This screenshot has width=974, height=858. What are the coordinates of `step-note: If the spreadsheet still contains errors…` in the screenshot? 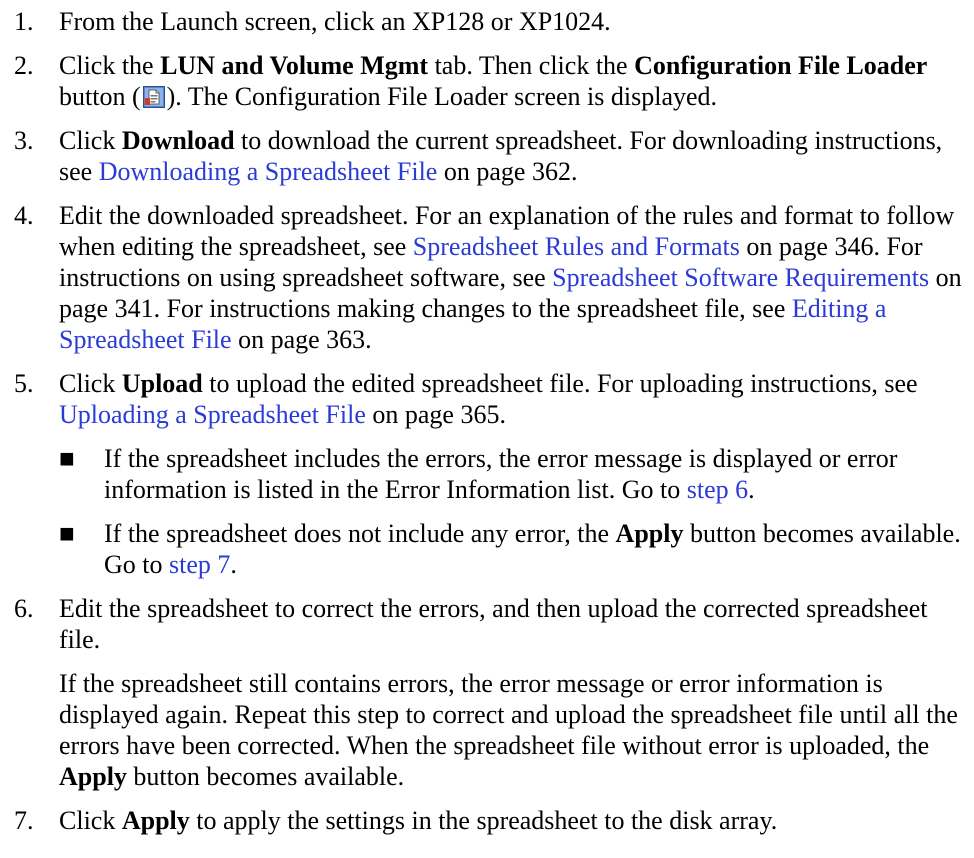 It's located at (508, 730).